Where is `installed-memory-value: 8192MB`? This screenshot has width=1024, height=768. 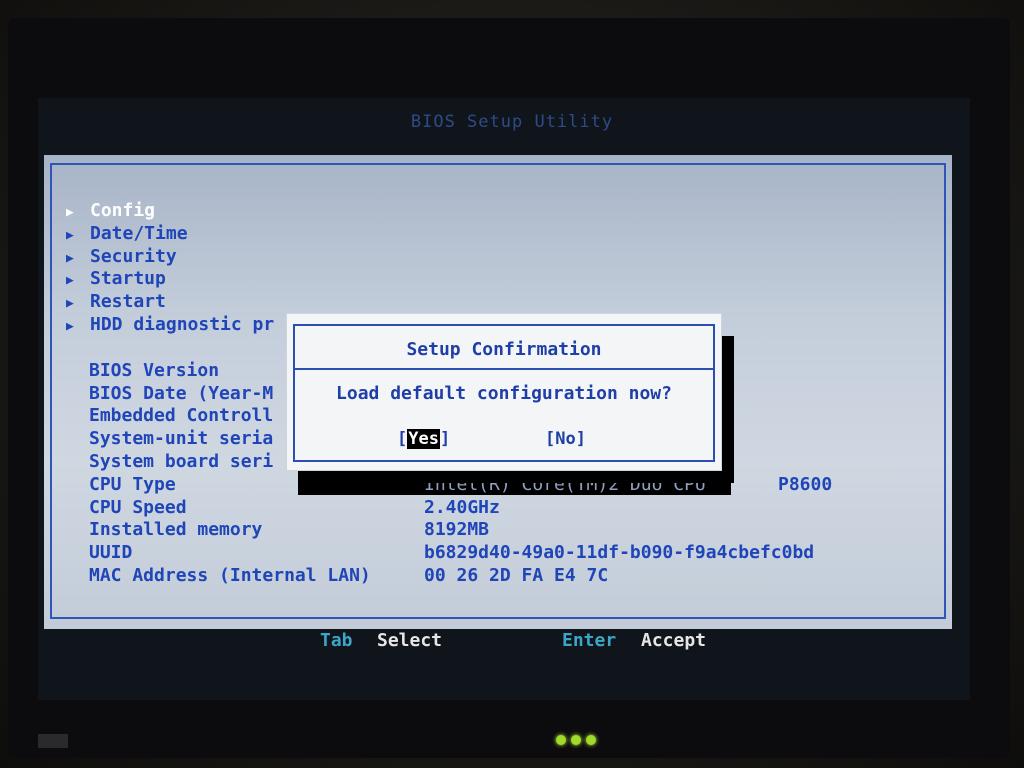
installed-memory-value: 8192MB is located at coordinates (457, 529).